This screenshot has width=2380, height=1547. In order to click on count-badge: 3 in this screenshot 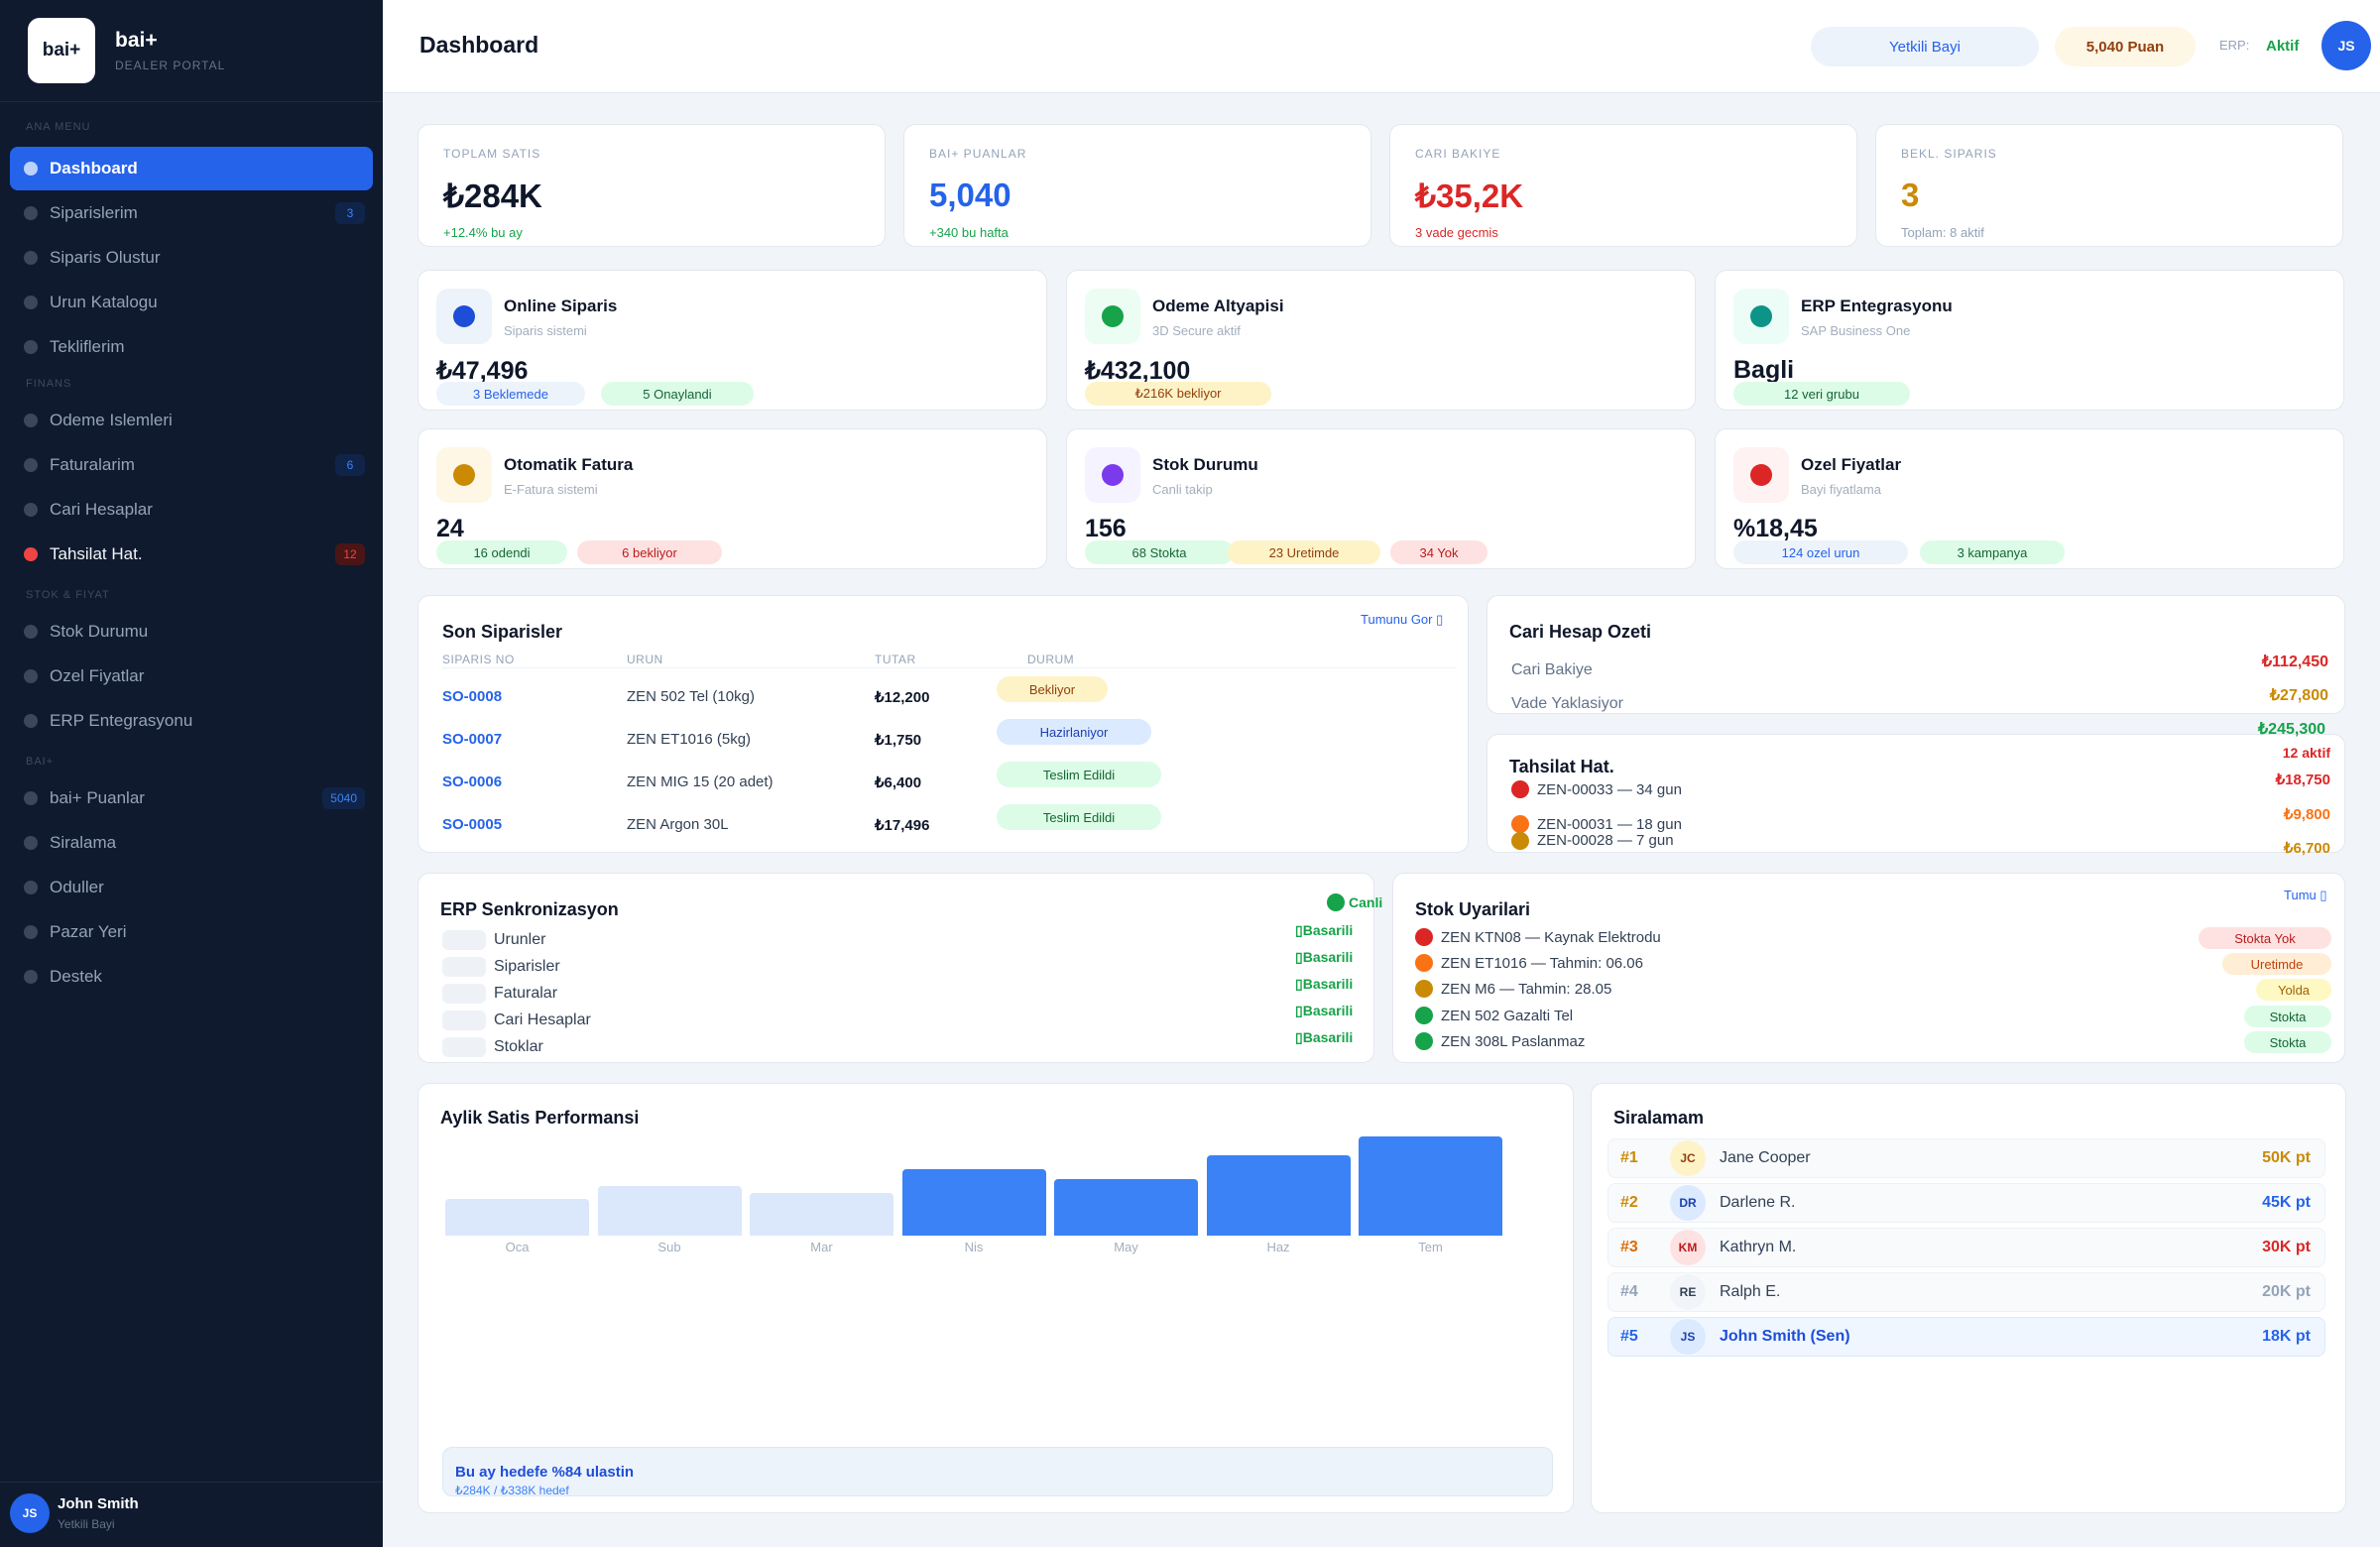, I will do `click(350, 213)`.